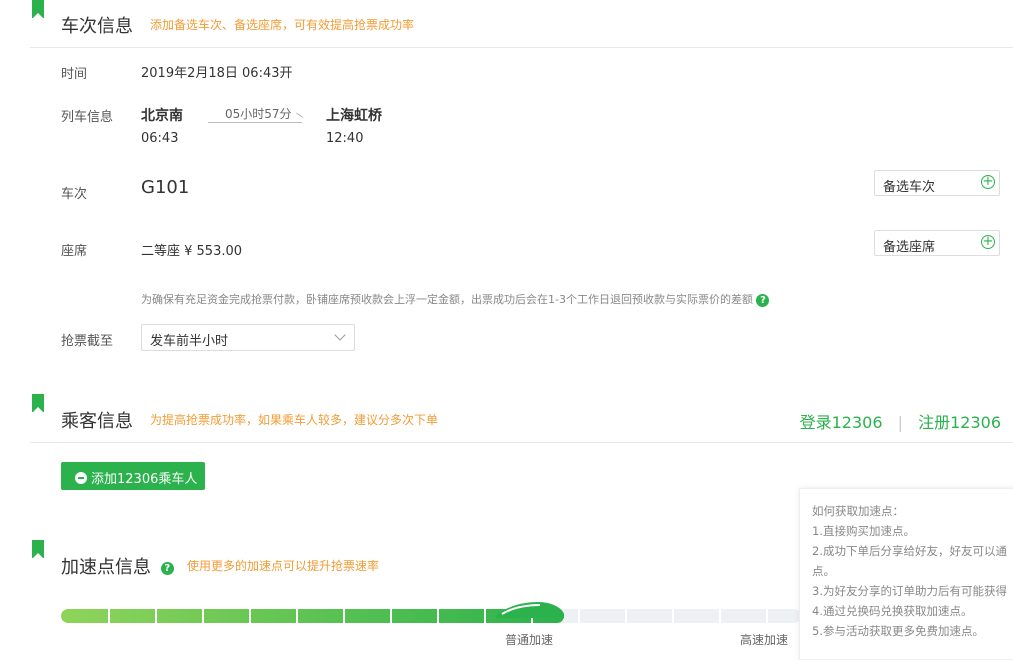 This screenshot has width=1013, height=660. I want to click on tooltip-line: 1.直接购买加速点。, so click(863, 531).